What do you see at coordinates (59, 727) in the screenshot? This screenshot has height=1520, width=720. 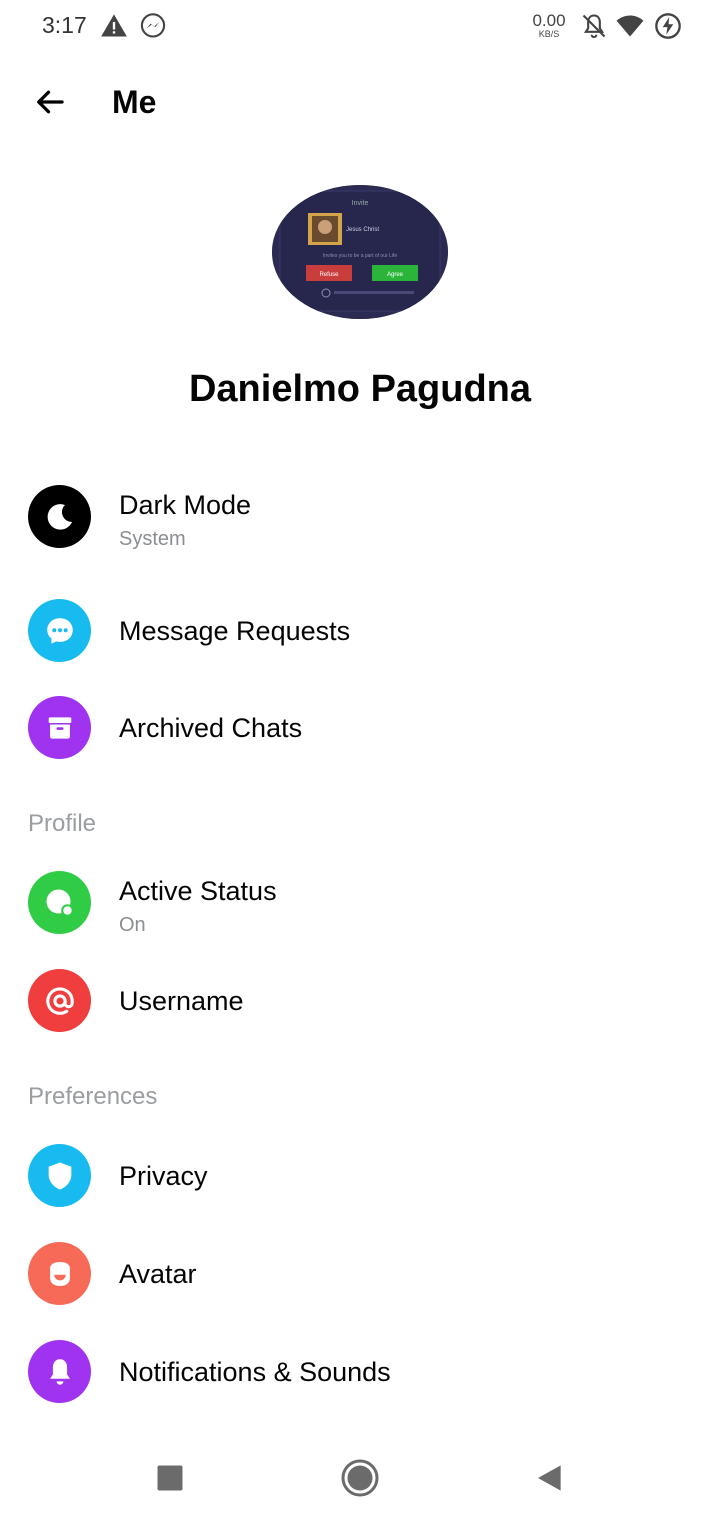 I see `archive-icon` at bounding box center [59, 727].